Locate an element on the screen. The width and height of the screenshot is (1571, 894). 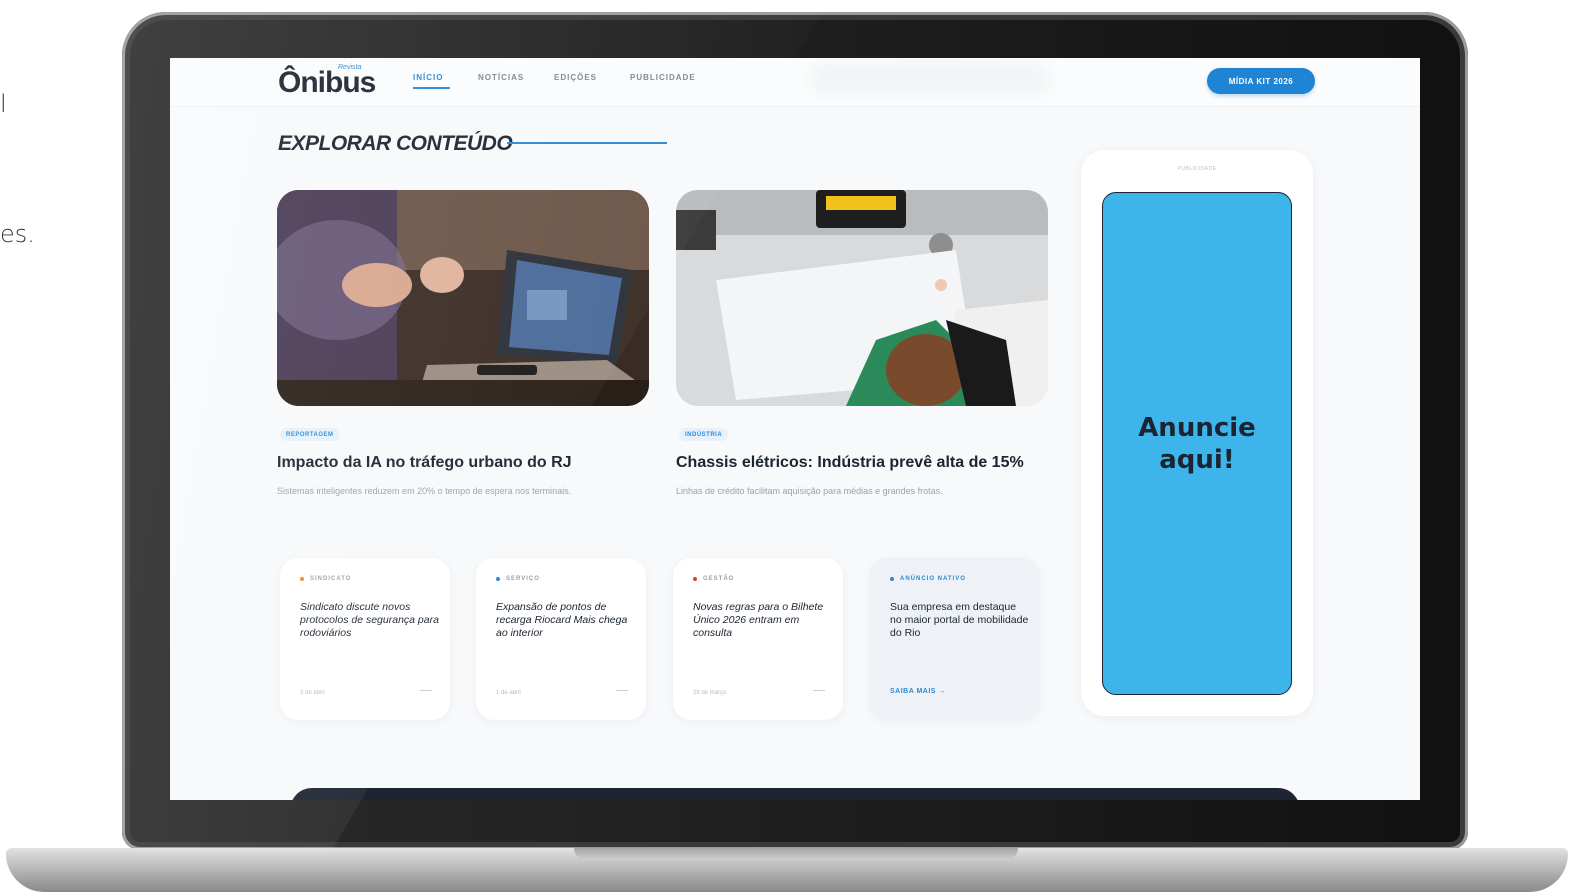
ad-sidebar: PUBLICIDADE Anuncie aqui! is located at coordinates (1197, 433).